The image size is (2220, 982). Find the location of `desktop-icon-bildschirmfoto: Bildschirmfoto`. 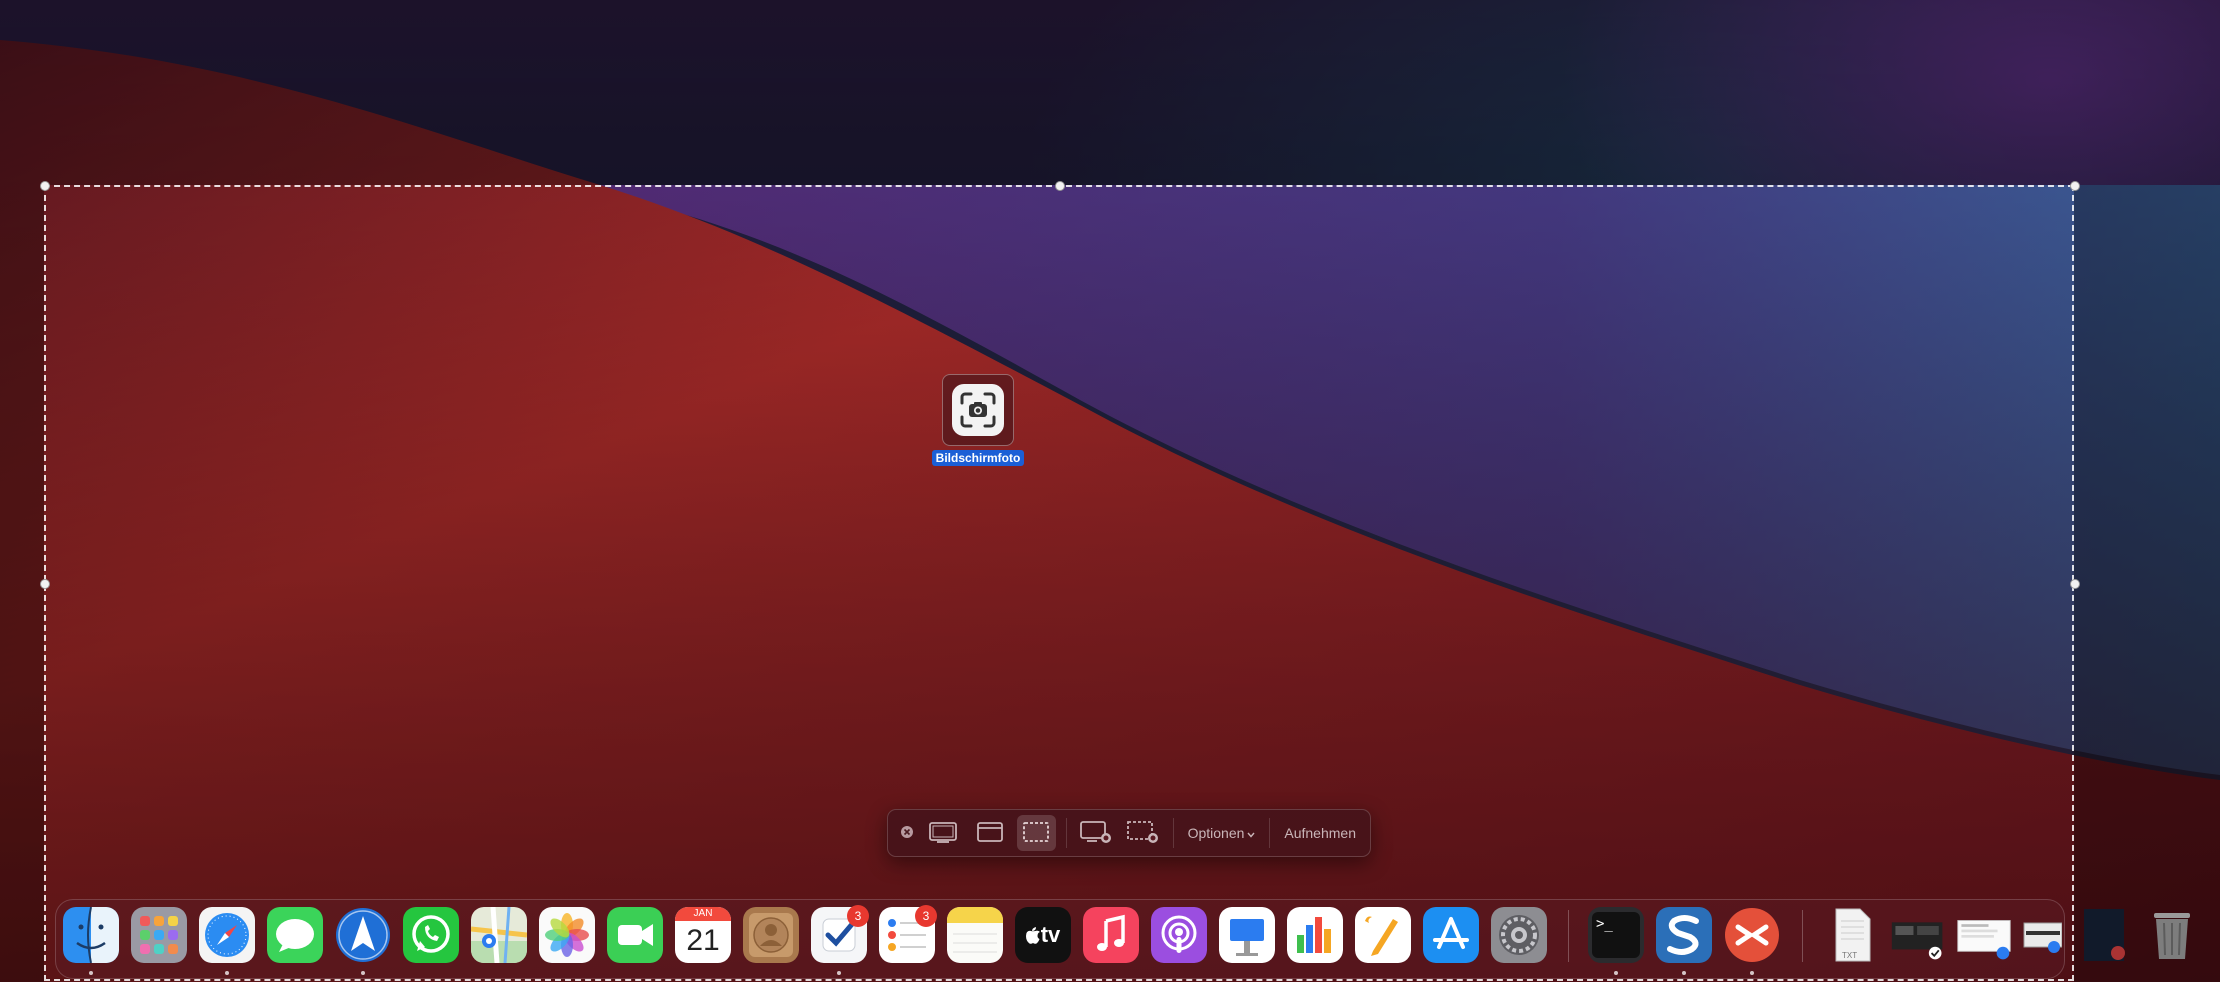

desktop-icon-bildschirmfoto: Bildschirmfoto is located at coordinates (978, 420).